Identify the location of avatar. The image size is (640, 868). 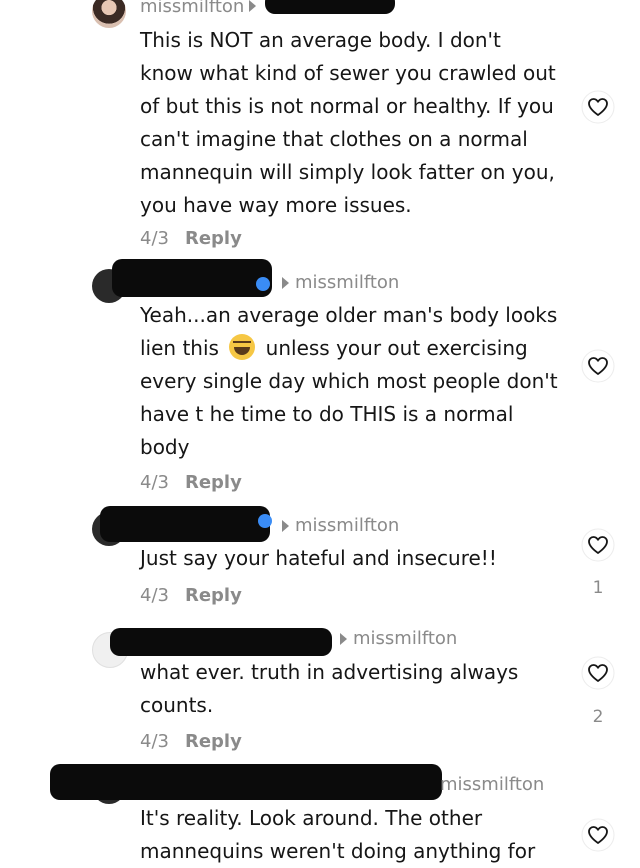
(109, 14).